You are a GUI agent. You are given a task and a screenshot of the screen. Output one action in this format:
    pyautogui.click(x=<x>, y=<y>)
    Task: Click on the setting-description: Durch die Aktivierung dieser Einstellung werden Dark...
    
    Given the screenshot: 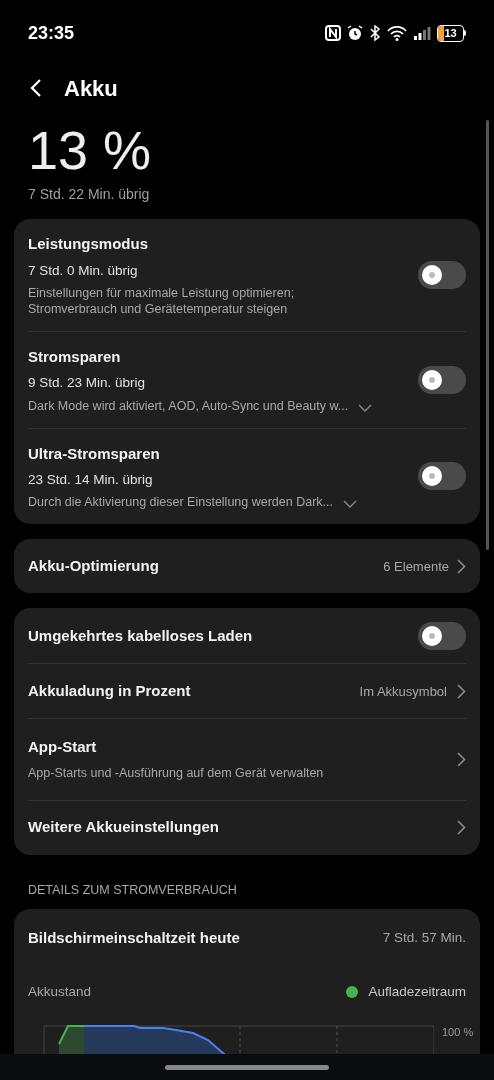 What is the action you would take?
    pyautogui.click(x=180, y=502)
    